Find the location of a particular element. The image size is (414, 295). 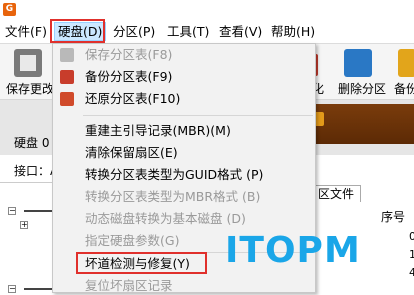

menu-item-reset-bad-sectors: 复位坏扇区记录 is located at coordinates (184, 283).